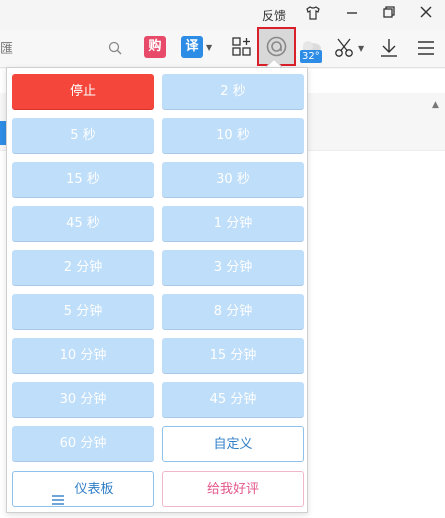 Image resolution: width=445 pixels, height=518 pixels. Describe the element at coordinates (83, 223) in the screenshot. I see `interval-button: 45 秒` at that location.